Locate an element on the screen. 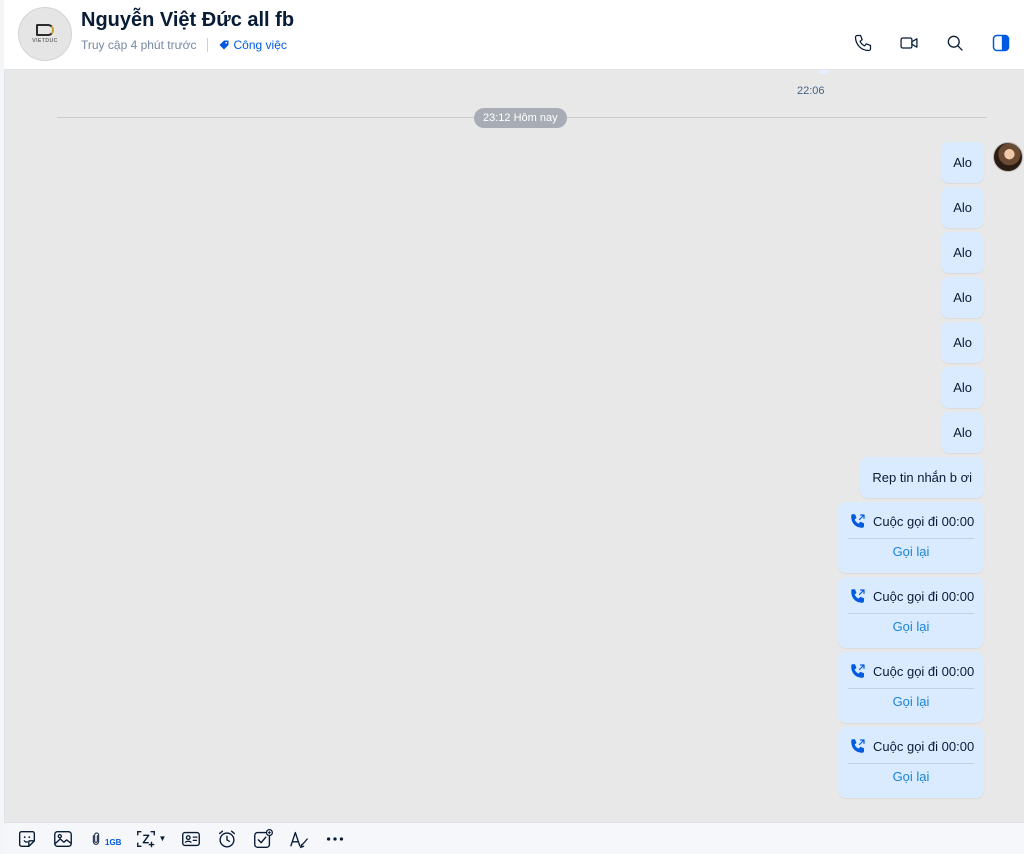 This screenshot has height=854, width=1024. assign-task-button is located at coordinates (263, 839).